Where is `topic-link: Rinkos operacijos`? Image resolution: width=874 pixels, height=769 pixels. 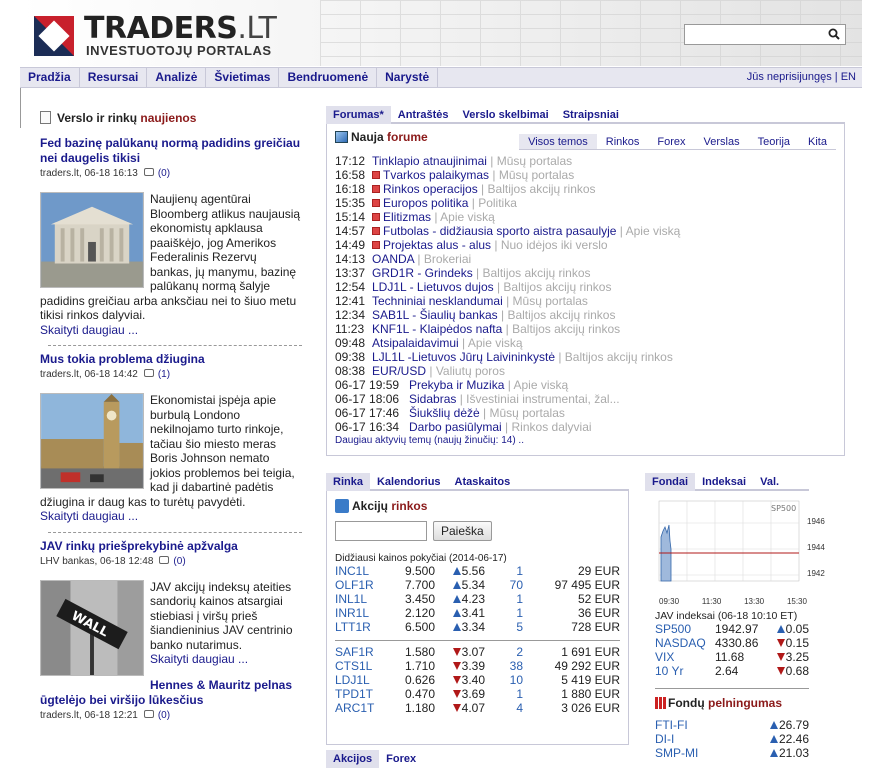 topic-link: Rinkos operacijos is located at coordinates (430, 189).